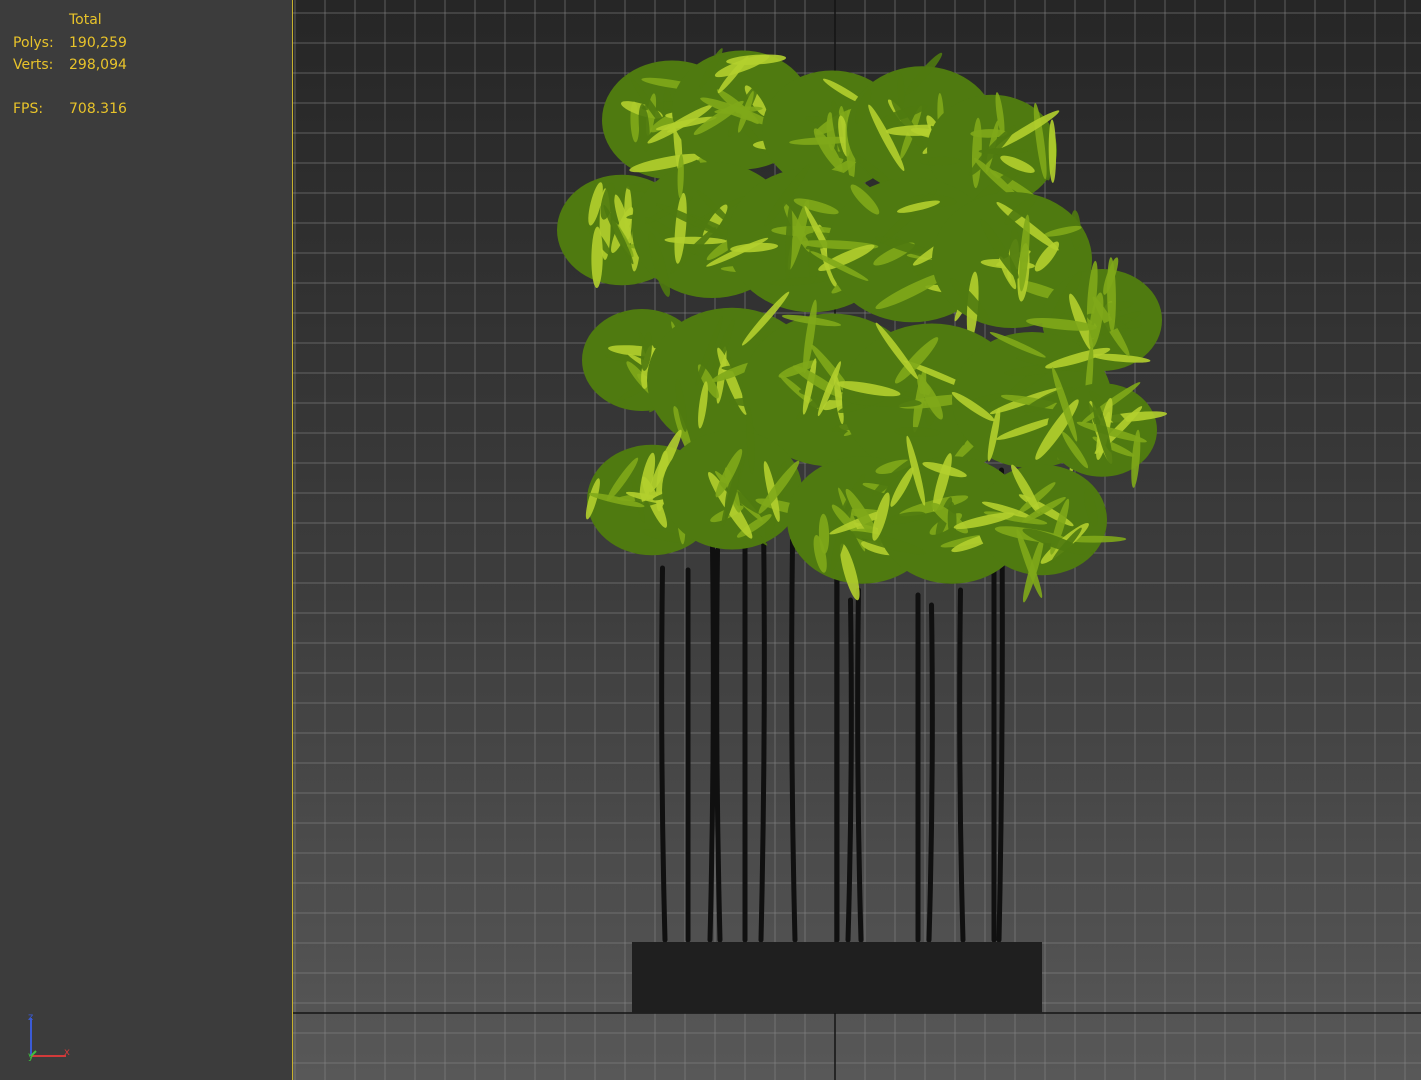 This screenshot has width=1421, height=1080. Describe the element at coordinates (67, 1052) in the screenshot. I see `x-axis-label: x` at that location.